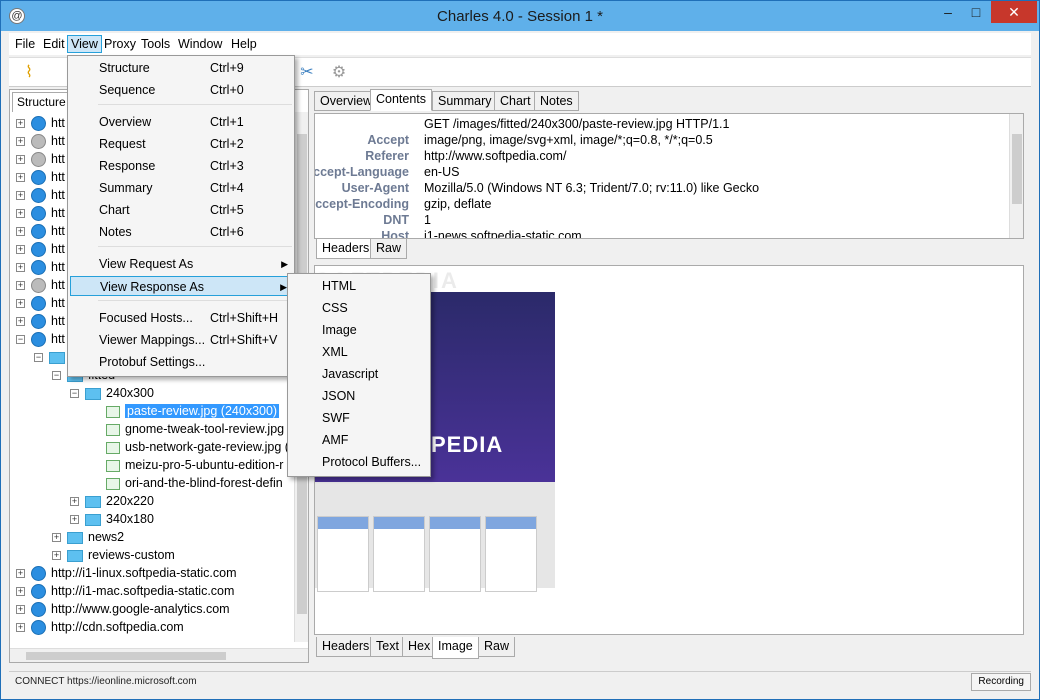 Image resolution: width=1040 pixels, height=700 pixels. What do you see at coordinates (359, 440) in the screenshot?
I see `submenu-item-amf: AMF` at bounding box center [359, 440].